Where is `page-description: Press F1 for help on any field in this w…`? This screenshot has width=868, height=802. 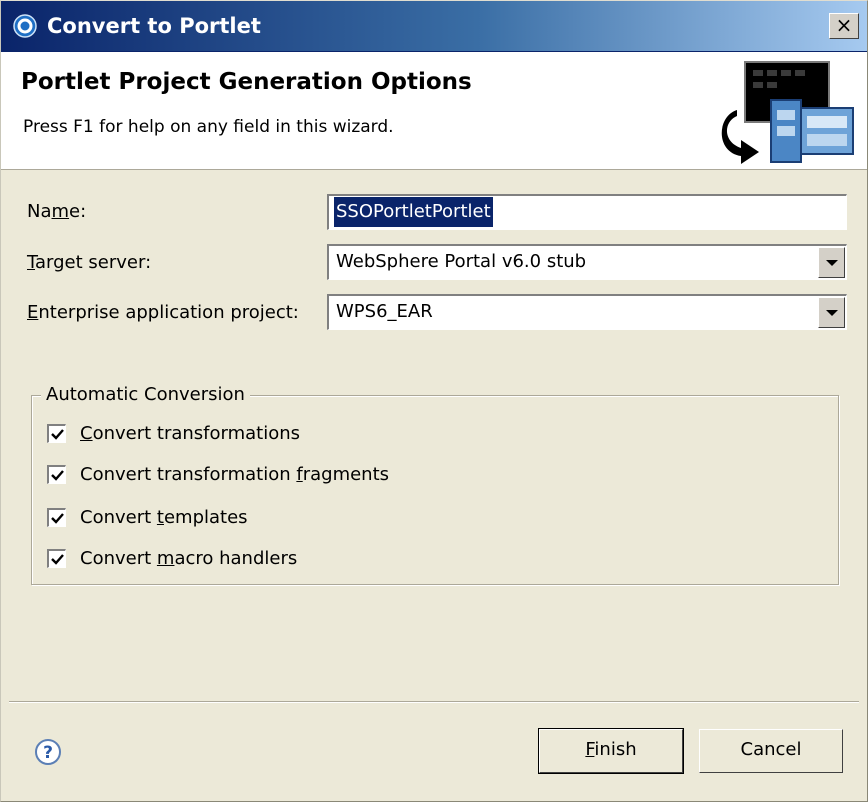 page-description: Press F1 for help on any field in this w… is located at coordinates (208, 127).